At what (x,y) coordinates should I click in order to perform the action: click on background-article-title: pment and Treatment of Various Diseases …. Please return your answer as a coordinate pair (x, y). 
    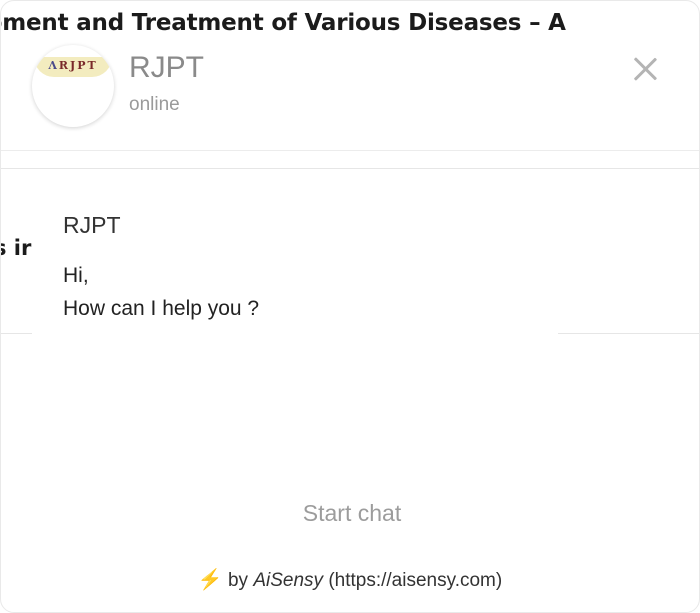
    Looking at the image, I should click on (283, 23).